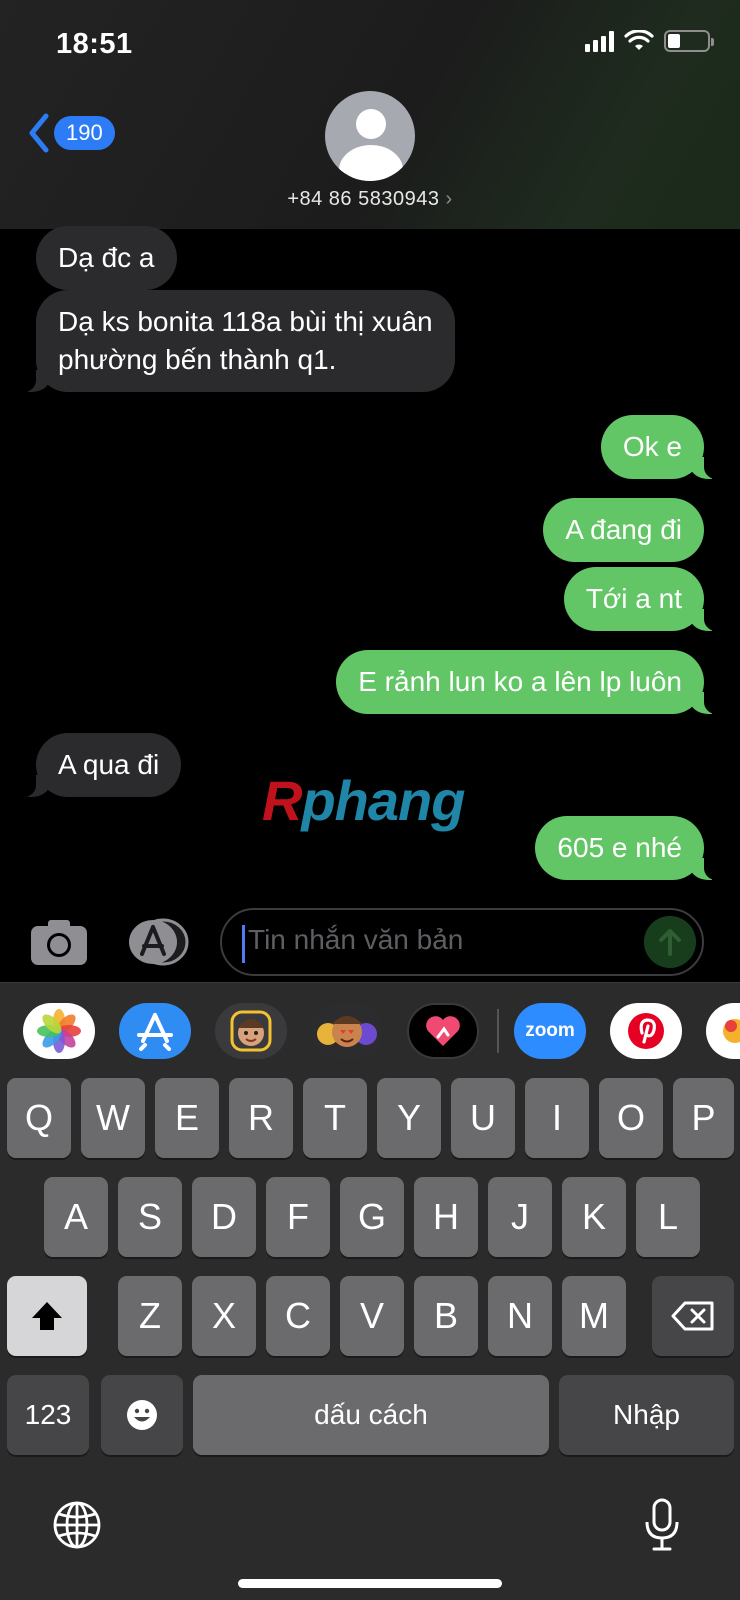 This screenshot has width=740, height=1600. What do you see at coordinates (94, 44) in the screenshot?
I see `status-time: 18:51` at bounding box center [94, 44].